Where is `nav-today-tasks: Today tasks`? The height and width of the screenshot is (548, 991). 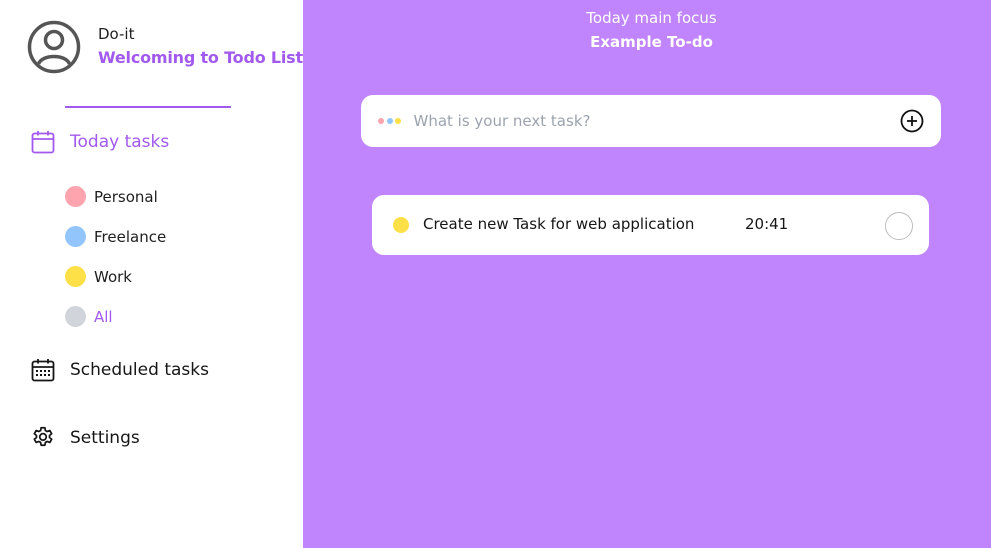 nav-today-tasks: Today tasks is located at coordinates (99, 142).